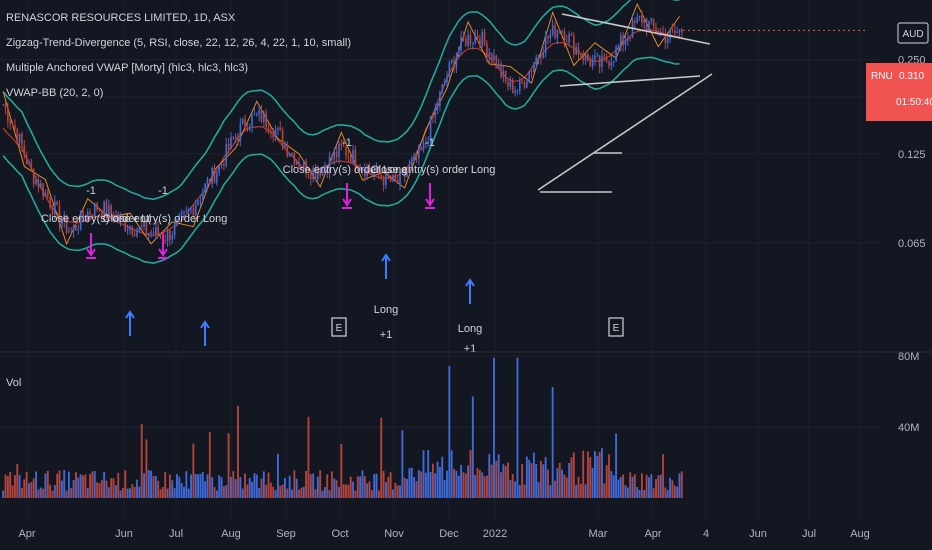 Image resolution: width=932 pixels, height=550 pixels. What do you see at coordinates (636, 29) in the screenshot?
I see `trendline` at bounding box center [636, 29].